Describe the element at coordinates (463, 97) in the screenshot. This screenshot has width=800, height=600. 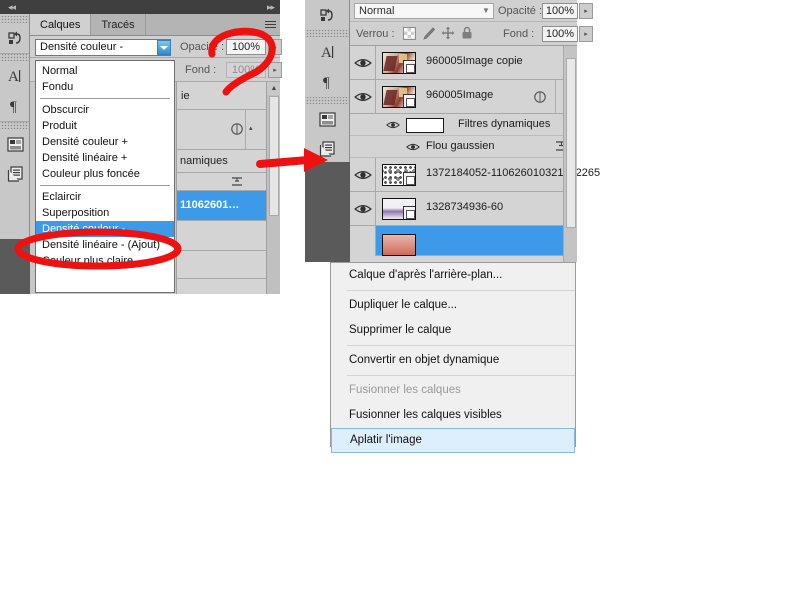
I see `table-row: 960005Image ▴` at that location.